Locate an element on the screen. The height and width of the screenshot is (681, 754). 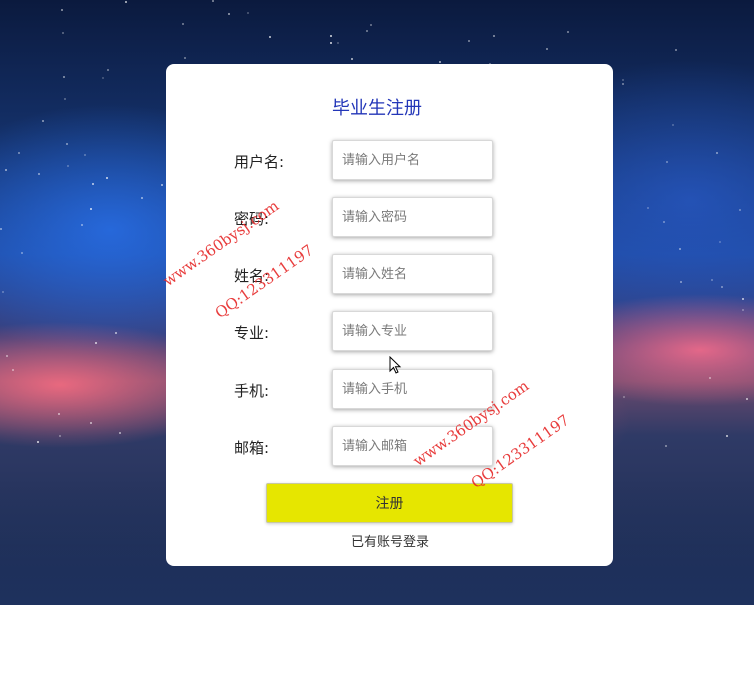
major-label: 专业: is located at coordinates (252, 333).